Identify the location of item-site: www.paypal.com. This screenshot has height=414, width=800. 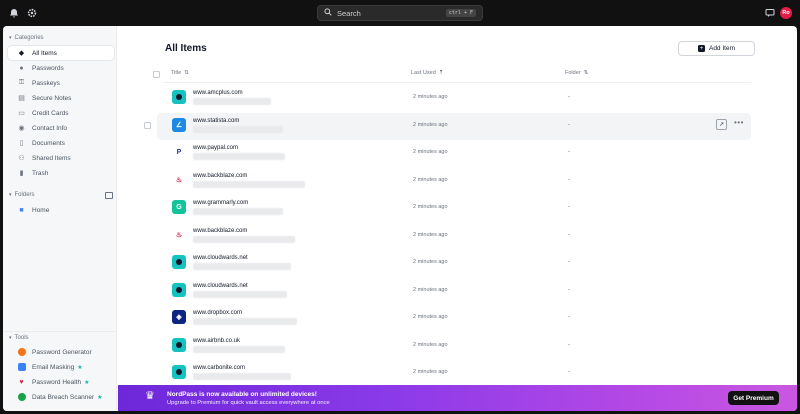
(216, 148).